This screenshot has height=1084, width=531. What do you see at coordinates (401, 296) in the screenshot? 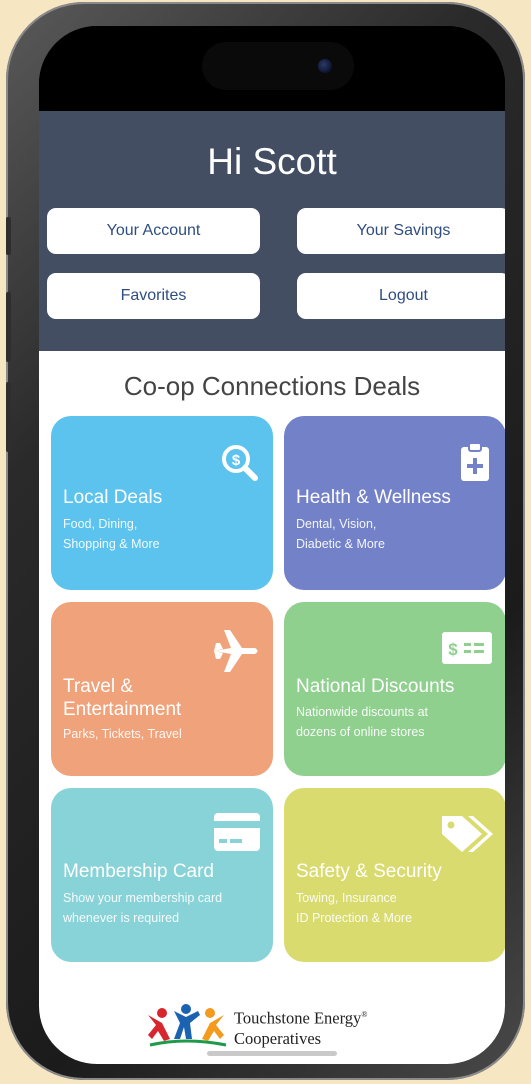
I see `logout-button: Logout` at bounding box center [401, 296].